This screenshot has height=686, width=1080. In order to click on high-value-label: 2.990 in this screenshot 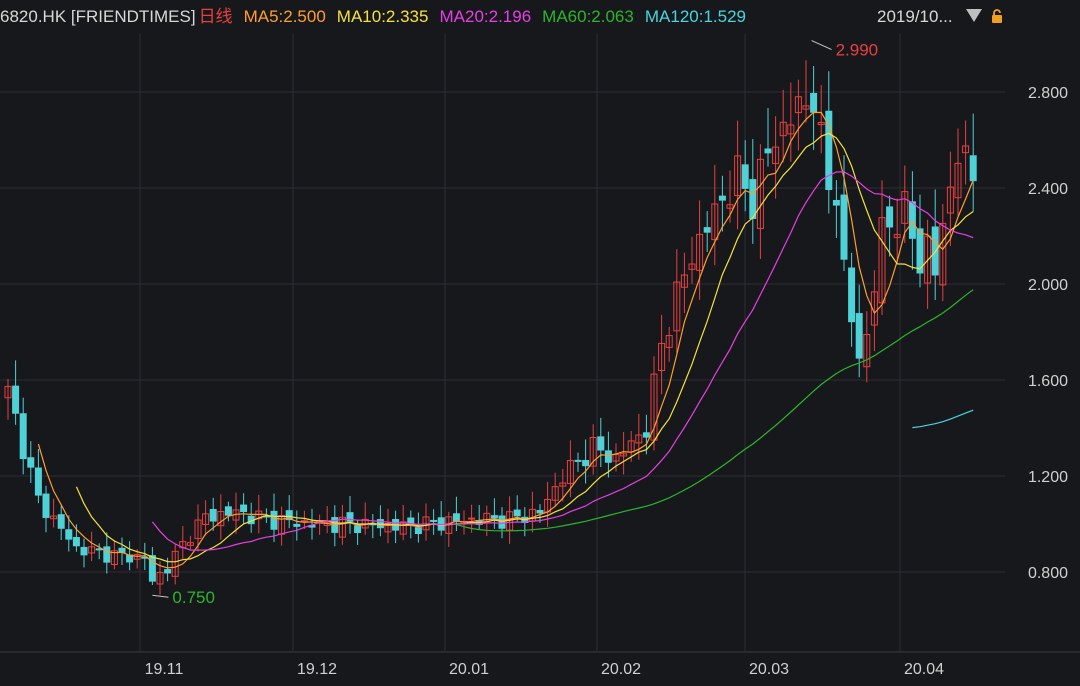, I will do `click(857, 50)`.